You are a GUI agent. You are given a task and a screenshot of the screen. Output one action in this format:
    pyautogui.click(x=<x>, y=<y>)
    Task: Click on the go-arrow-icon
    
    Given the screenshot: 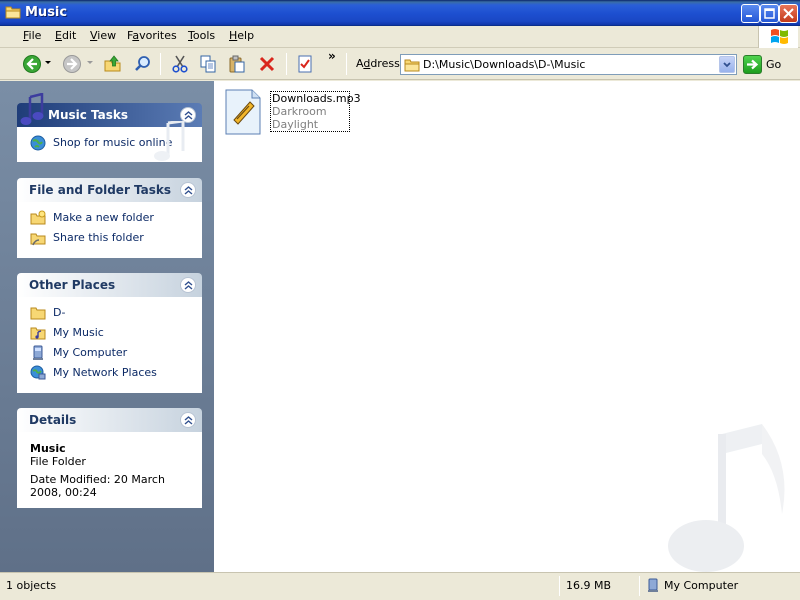 What is the action you would take?
    pyautogui.click(x=752, y=64)
    